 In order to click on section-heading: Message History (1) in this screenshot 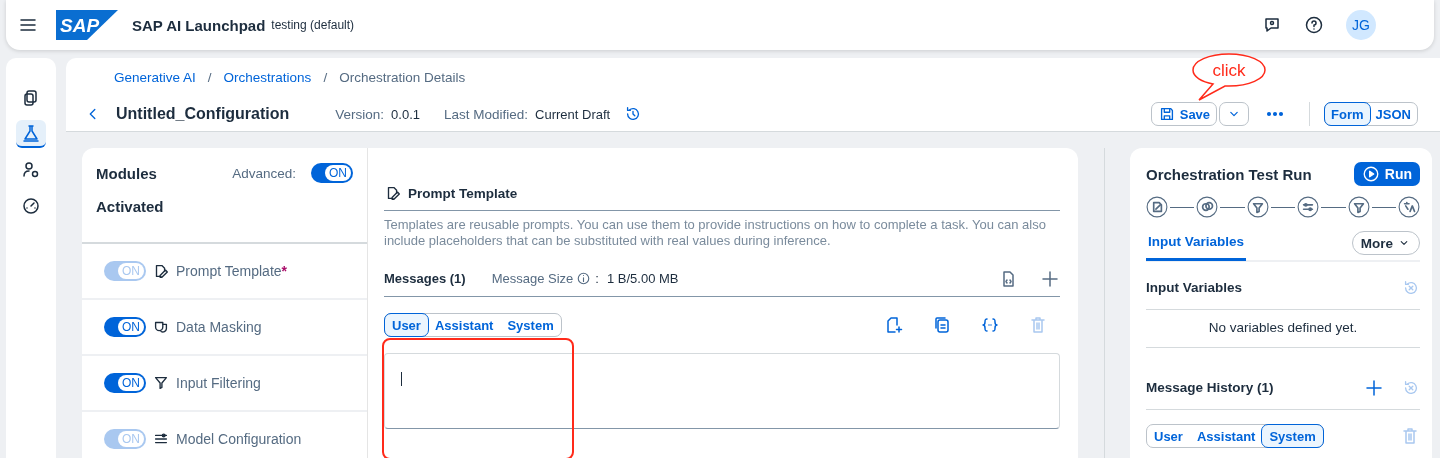, I will do `click(1210, 387)`.